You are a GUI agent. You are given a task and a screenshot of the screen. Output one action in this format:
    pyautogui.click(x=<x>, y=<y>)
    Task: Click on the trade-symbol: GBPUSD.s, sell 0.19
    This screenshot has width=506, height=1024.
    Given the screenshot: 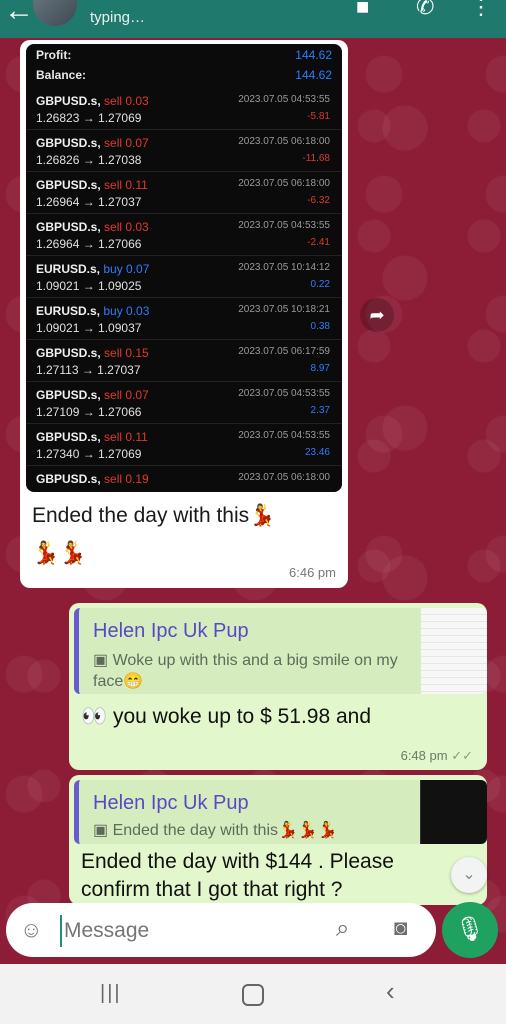 What is the action you would take?
    pyautogui.click(x=92, y=479)
    